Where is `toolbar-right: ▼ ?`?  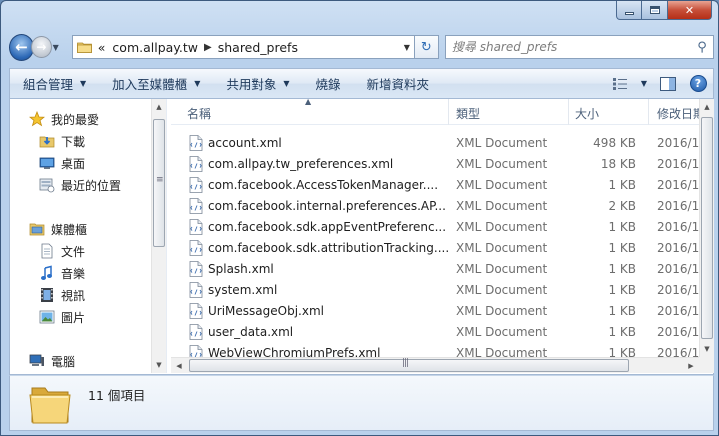
toolbar-right: ▼ ? is located at coordinates (659, 83).